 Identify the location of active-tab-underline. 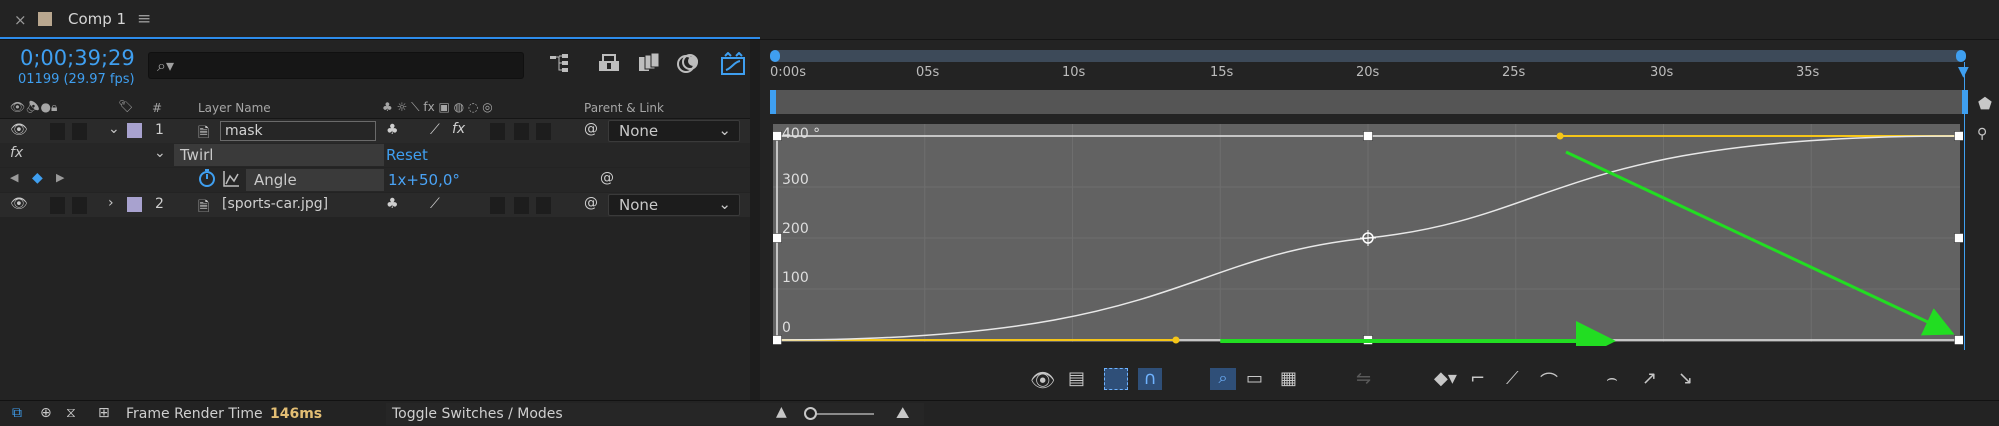
(380, 38).